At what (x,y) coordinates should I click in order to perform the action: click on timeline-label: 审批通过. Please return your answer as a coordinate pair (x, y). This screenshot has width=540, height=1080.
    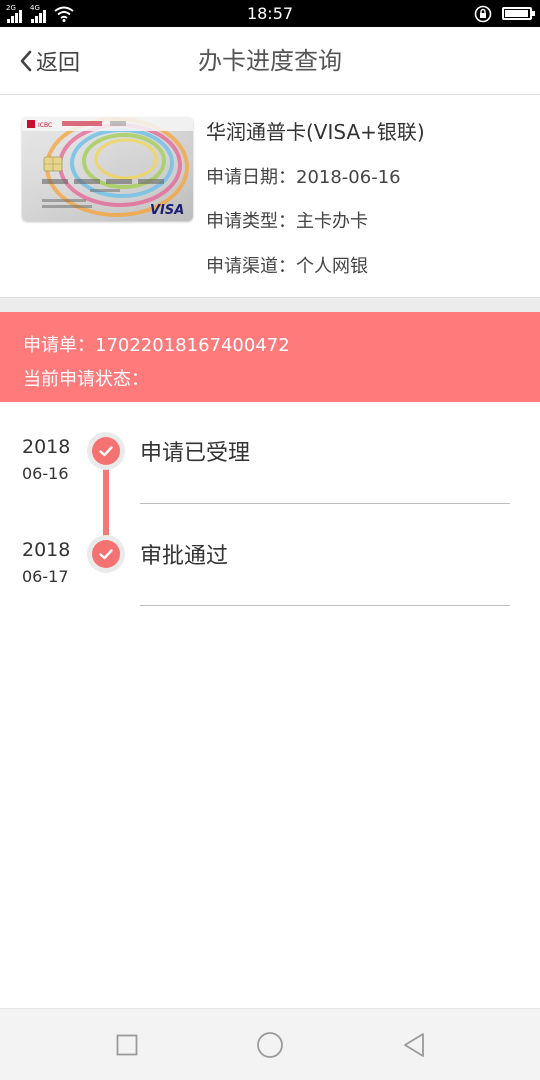
    Looking at the image, I should click on (184, 556).